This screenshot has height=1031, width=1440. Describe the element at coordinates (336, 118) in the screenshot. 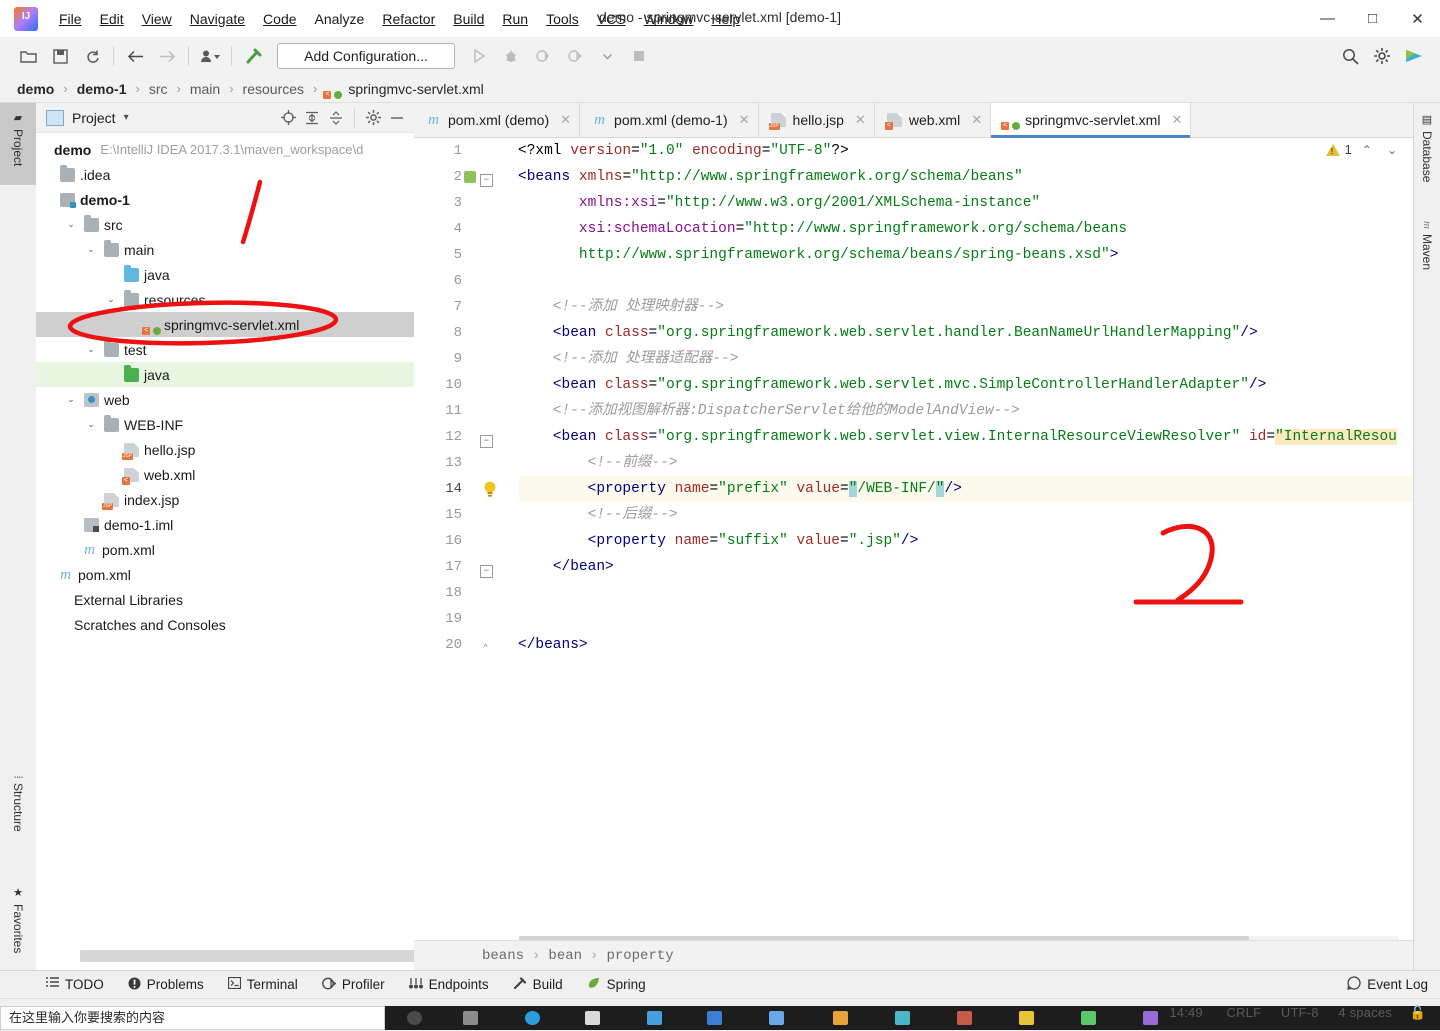

I see `collapse-all-icon` at that location.